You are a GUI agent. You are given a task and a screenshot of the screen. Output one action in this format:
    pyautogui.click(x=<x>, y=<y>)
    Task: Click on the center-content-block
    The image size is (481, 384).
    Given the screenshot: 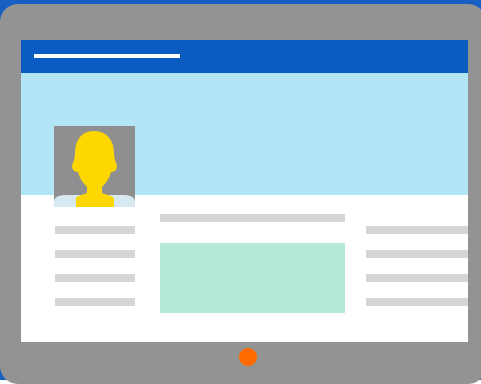 What is the action you would take?
    pyautogui.click(x=252, y=278)
    